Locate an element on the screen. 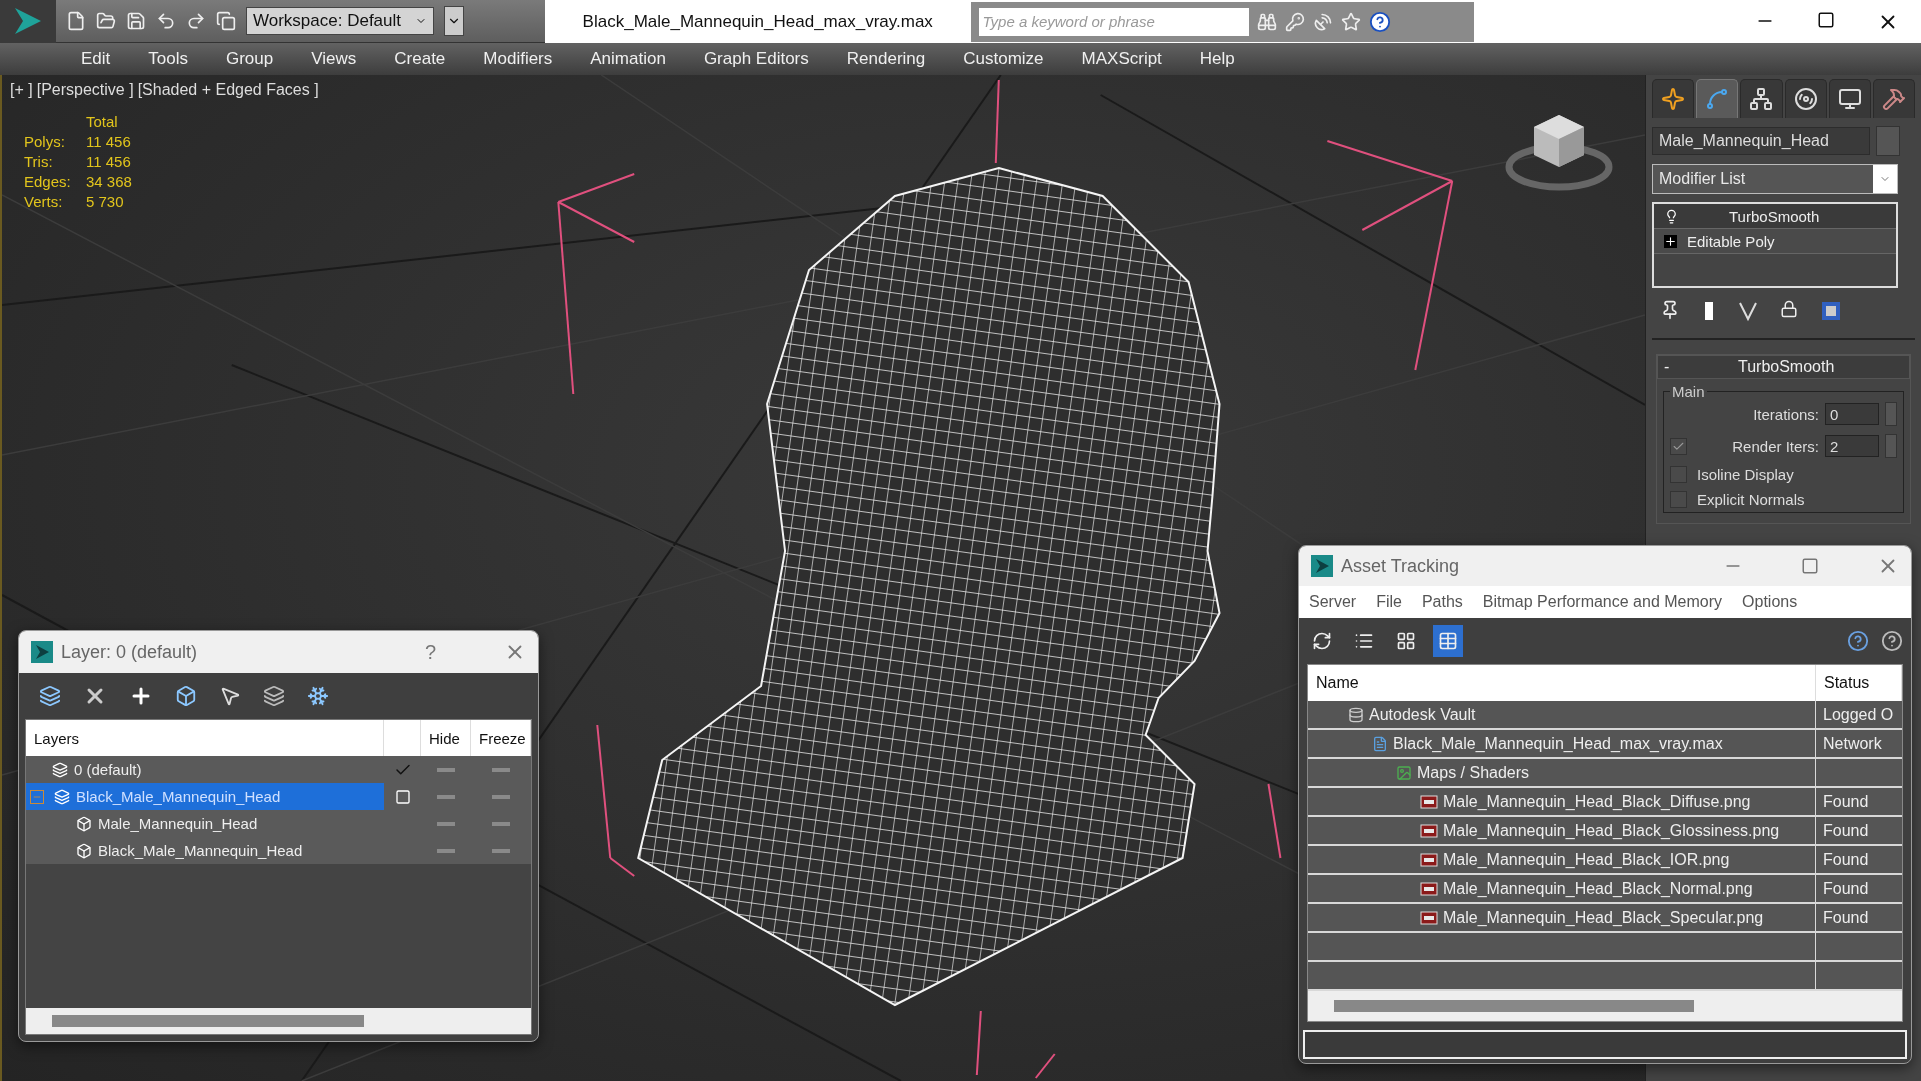 The image size is (1921, 1081). disc-tab is located at coordinates (1805, 98).